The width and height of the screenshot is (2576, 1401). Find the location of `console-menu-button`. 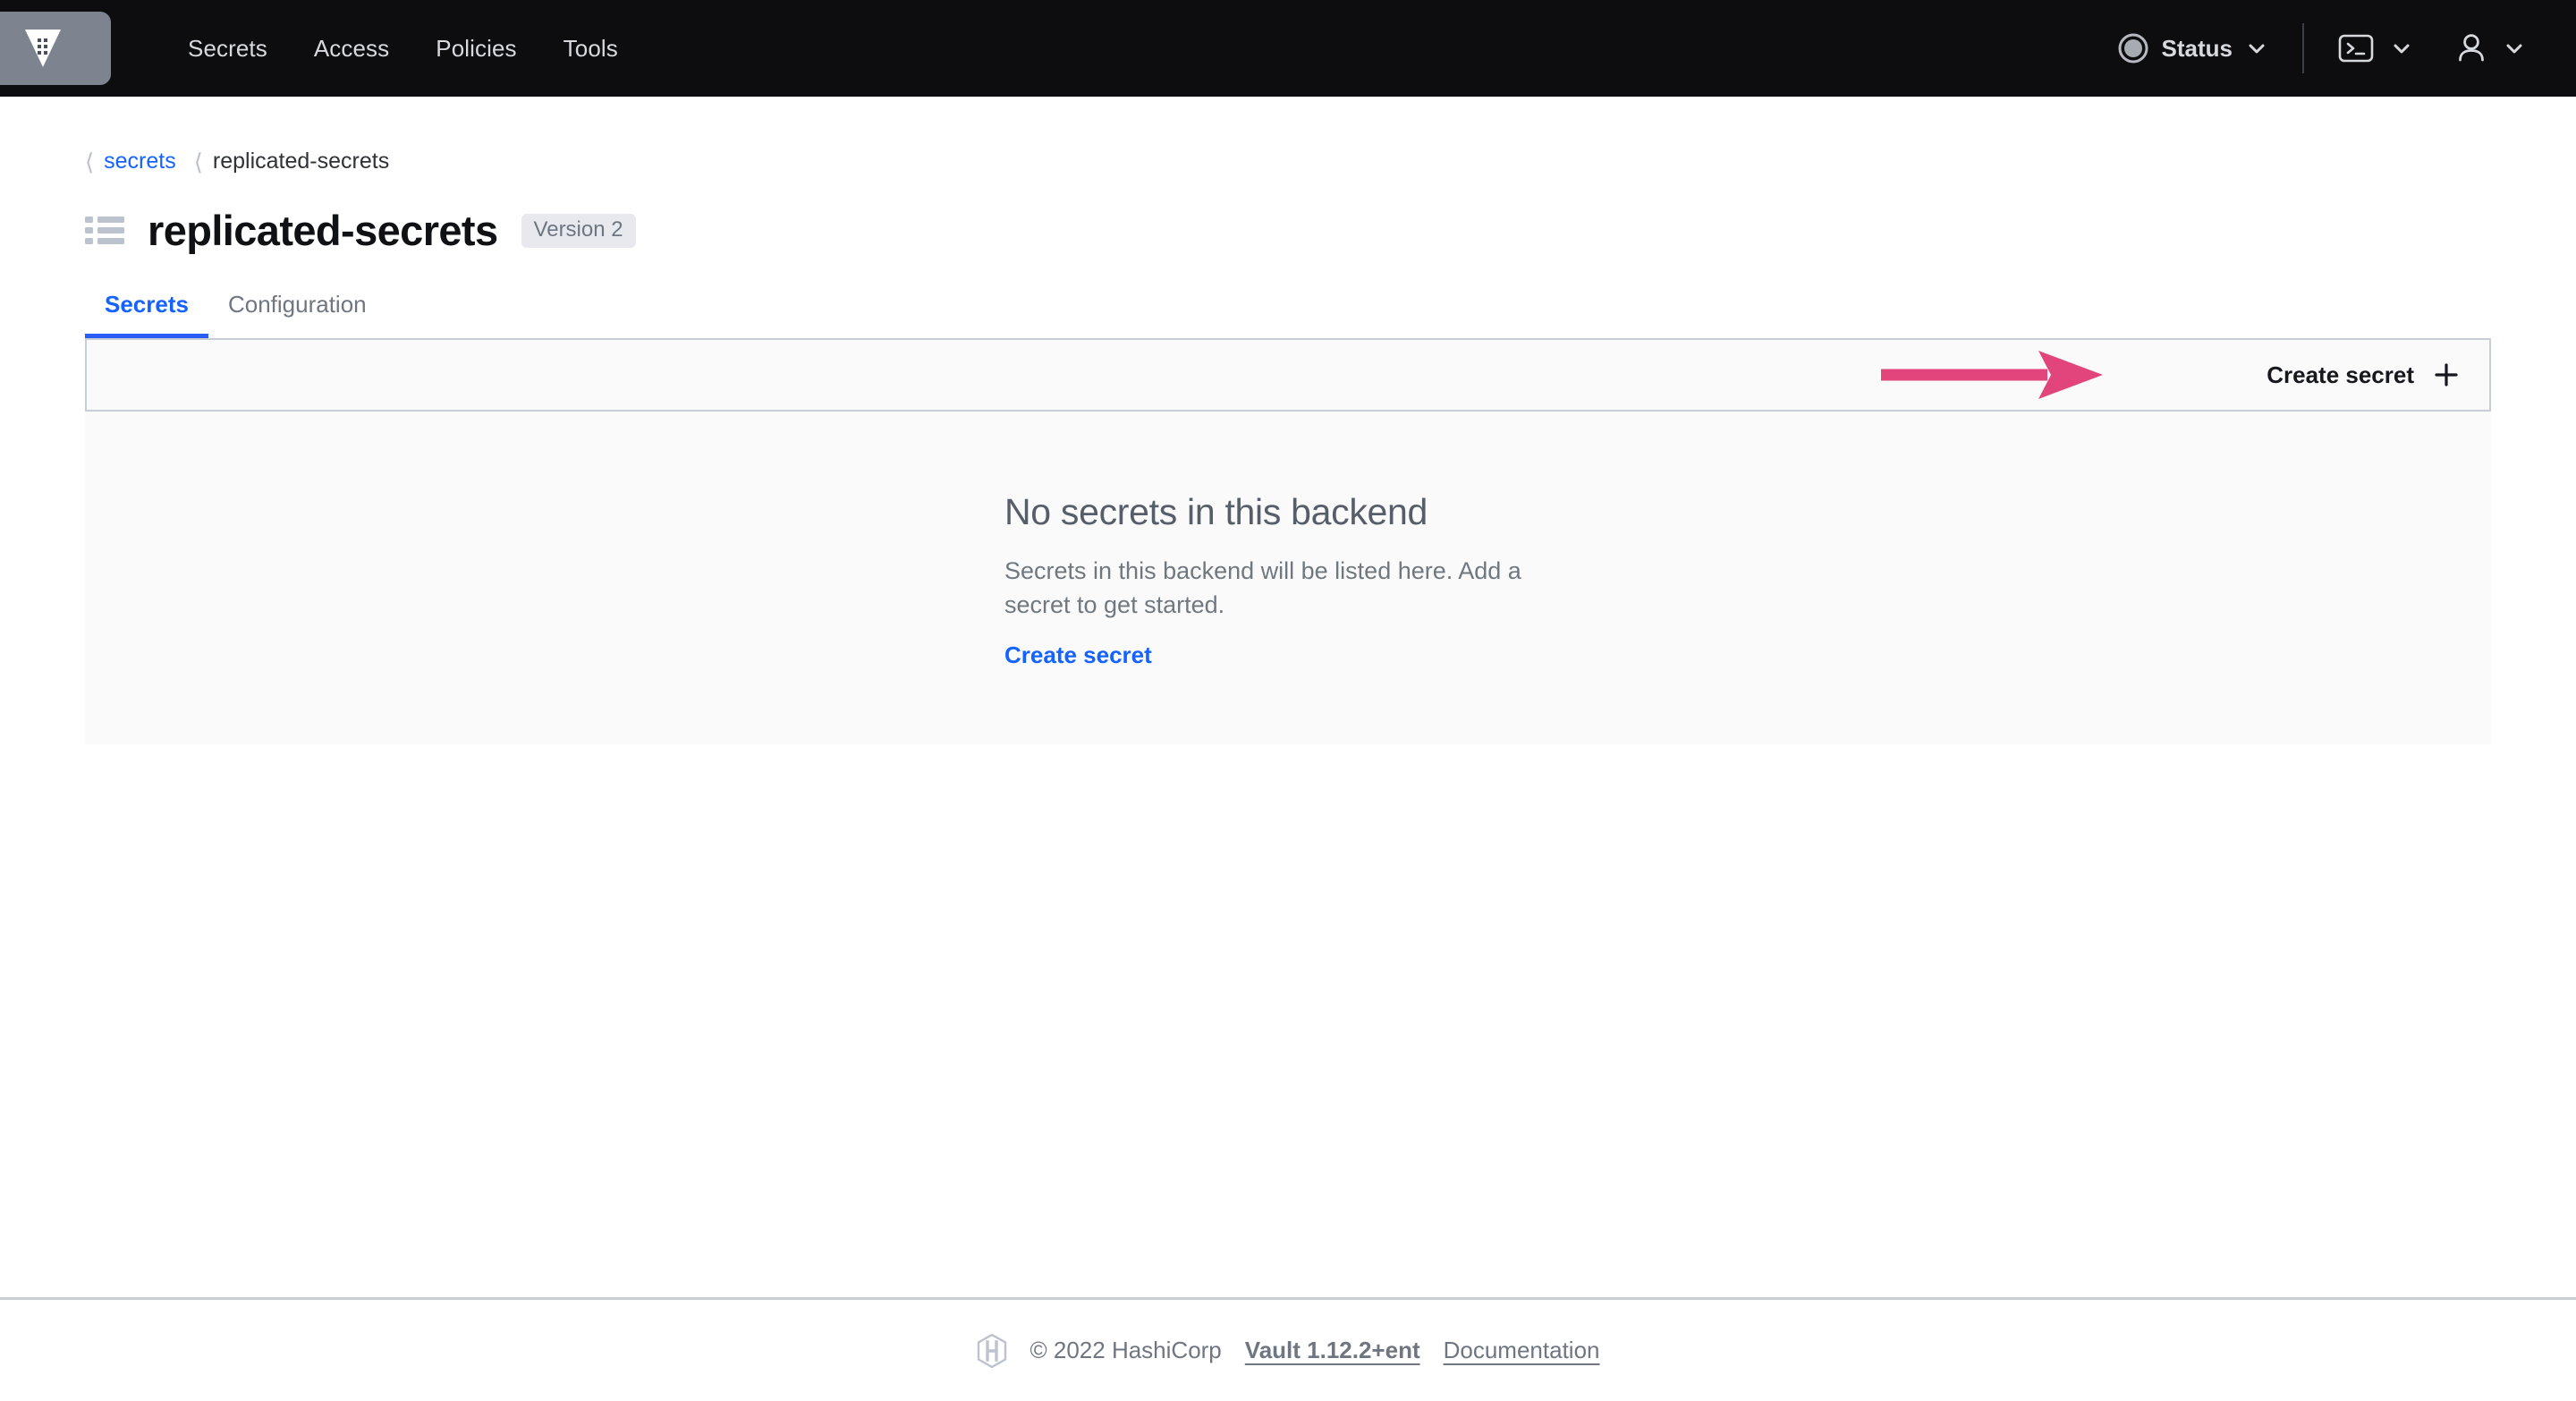

console-menu-button is located at coordinates (2375, 48).